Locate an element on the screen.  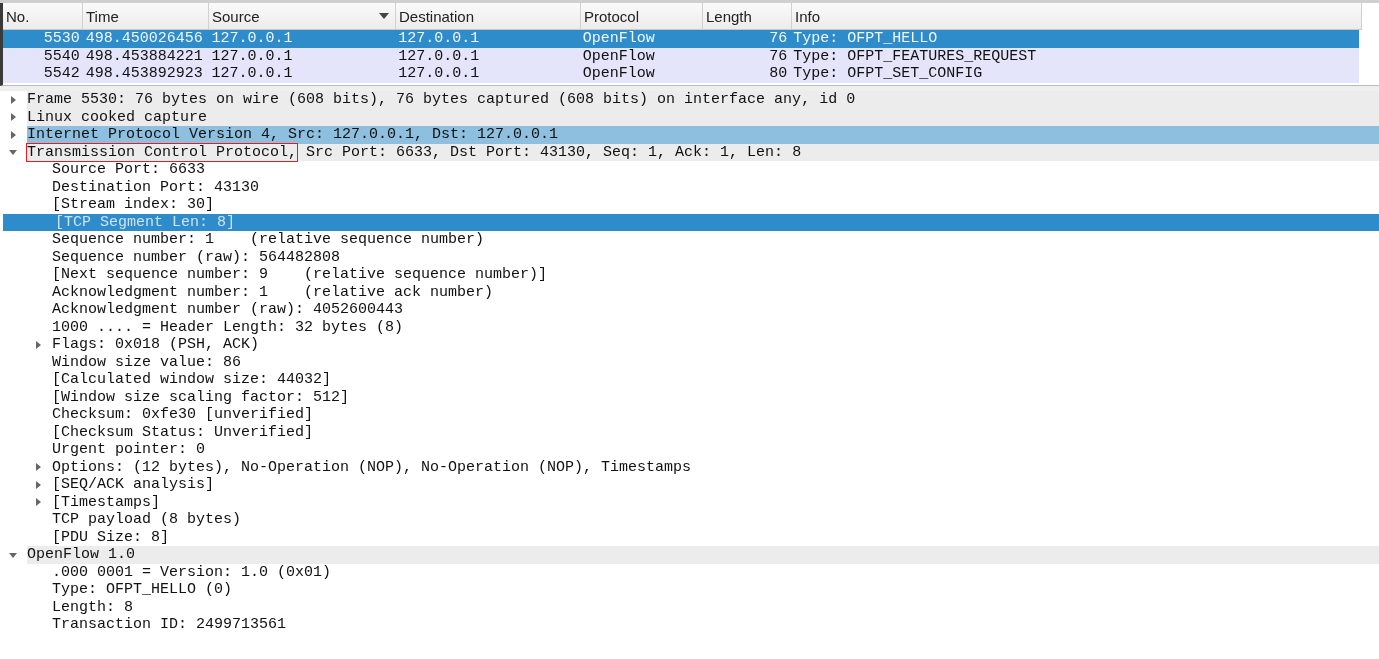
tree-item-text: [SEQ/ACK analysis] is located at coordinates (133, 485).